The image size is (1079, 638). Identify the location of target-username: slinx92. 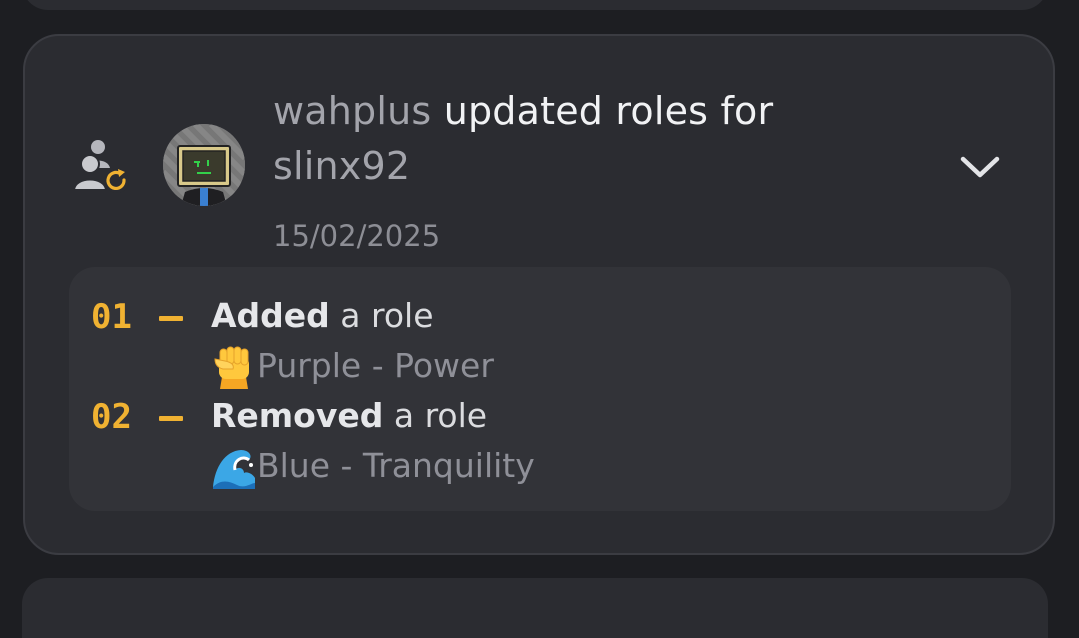
(341, 166).